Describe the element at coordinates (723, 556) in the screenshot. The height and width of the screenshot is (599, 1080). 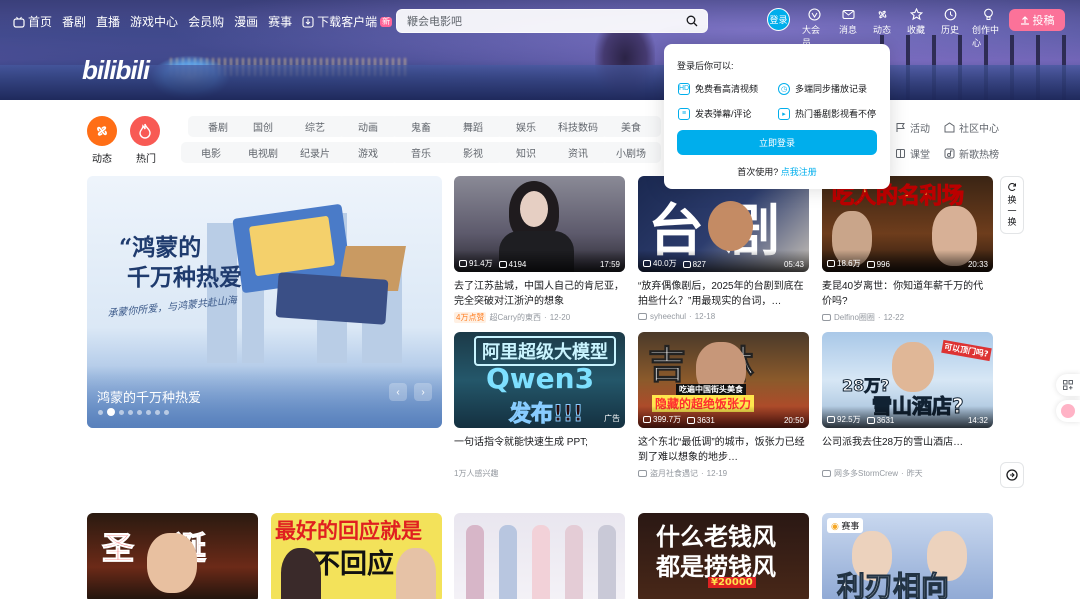
I see `video-thumbnail: 什么老钱风 都是捞钱风 ¥20000` at that location.